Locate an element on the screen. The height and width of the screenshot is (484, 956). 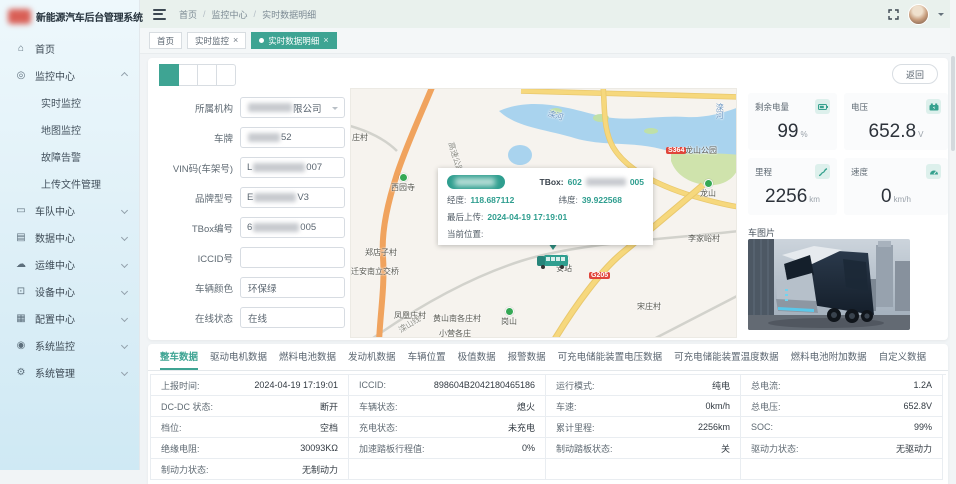
breadcrumb-item: 监控中心 is located at coordinates (230, 14).